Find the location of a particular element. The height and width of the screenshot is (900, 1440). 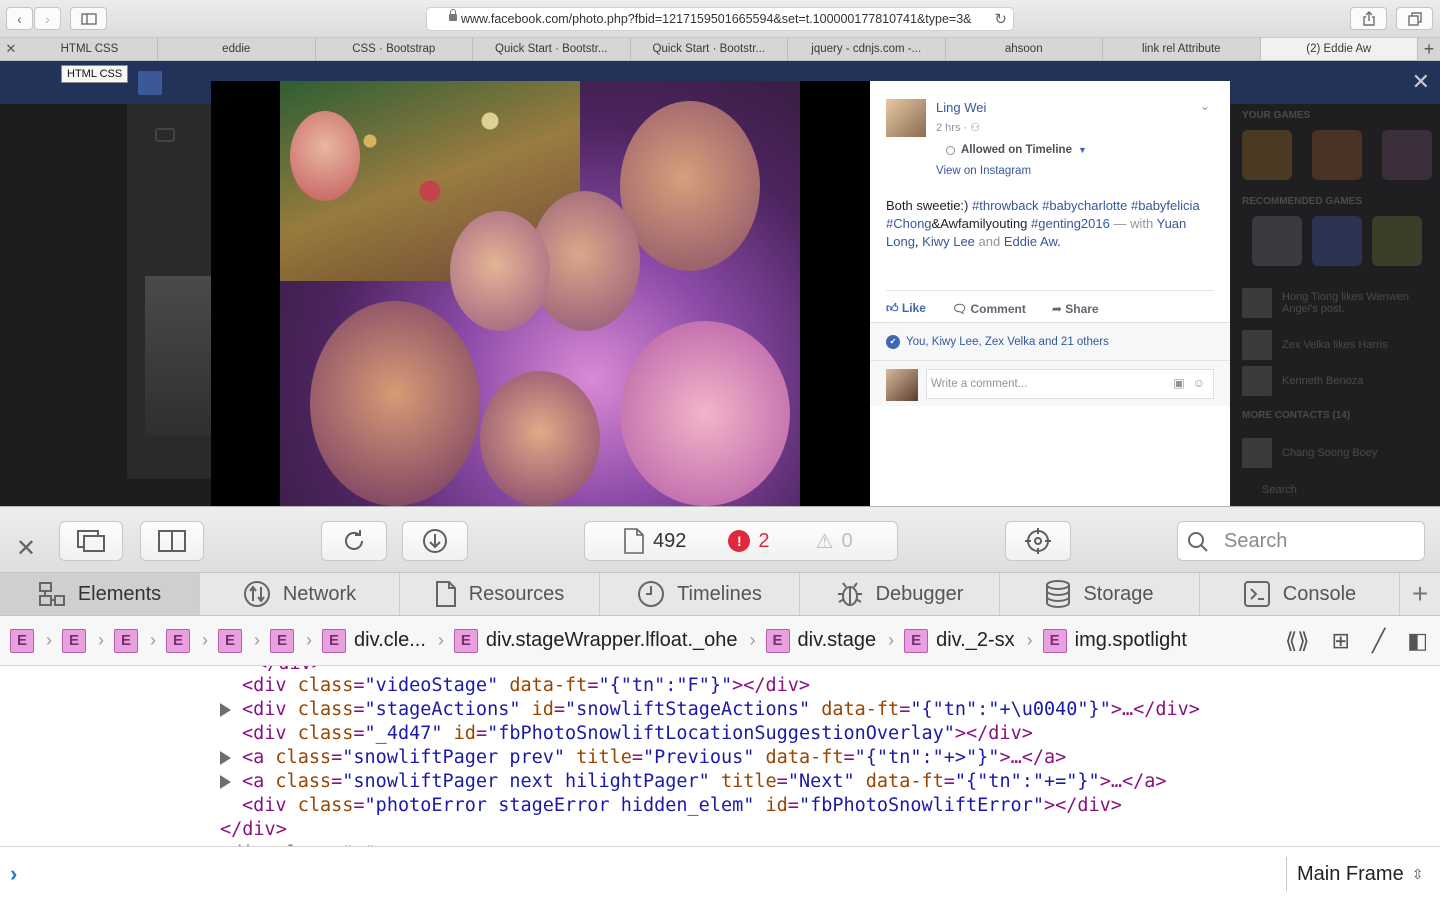

camera-icon: ▣ is located at coordinates (1178, 383).